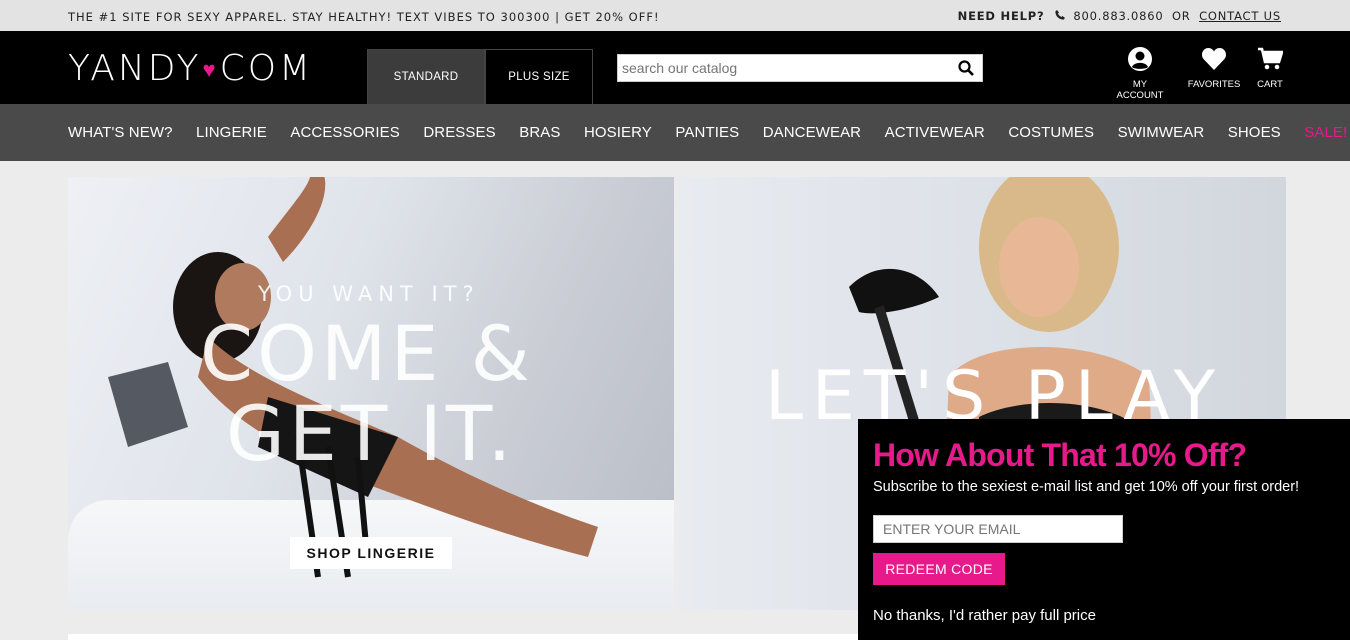 The width and height of the screenshot is (1350, 640). What do you see at coordinates (1270, 84) in the screenshot?
I see `cart-label: CART` at bounding box center [1270, 84].